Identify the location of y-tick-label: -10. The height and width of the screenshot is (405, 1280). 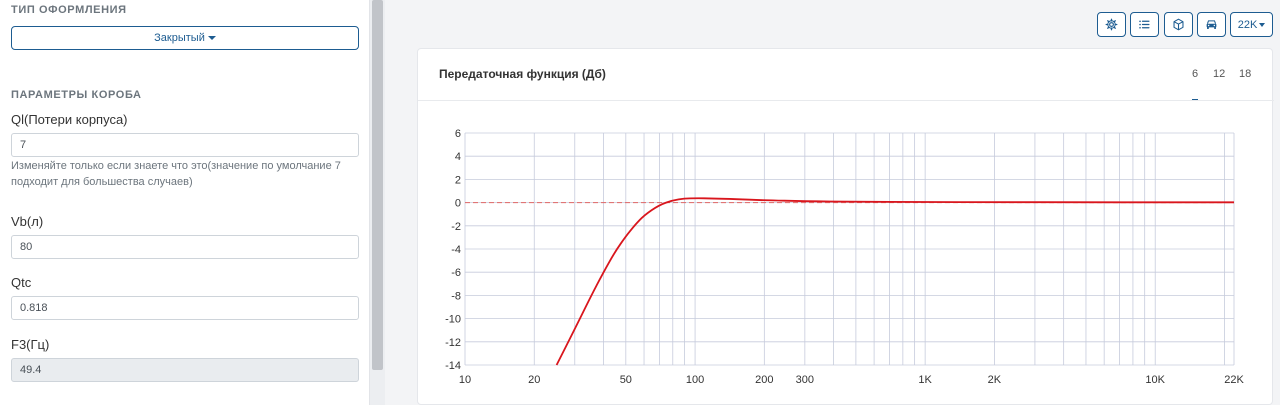
(453, 320).